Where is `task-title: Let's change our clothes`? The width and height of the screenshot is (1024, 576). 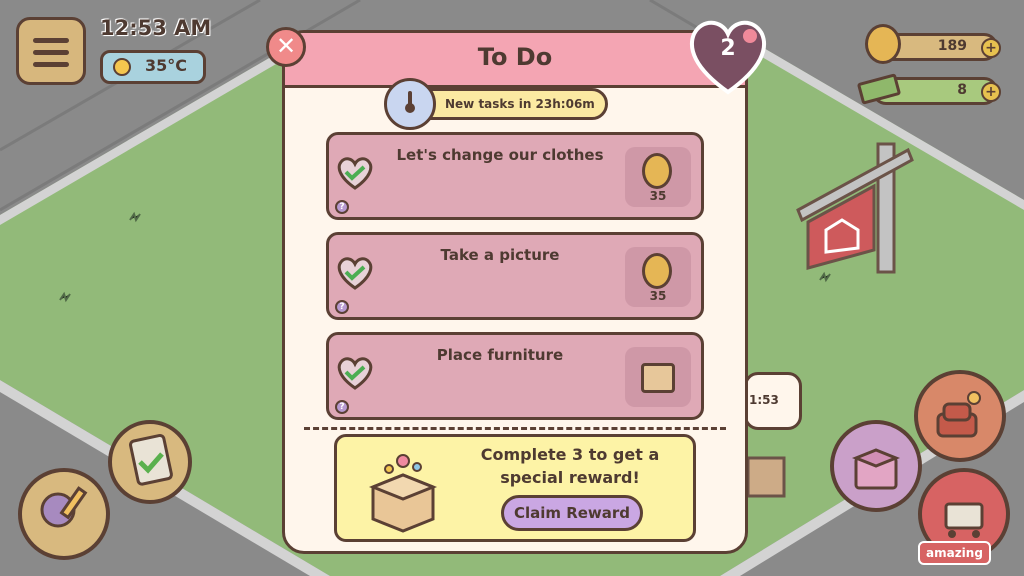
task-title: Let's change our clothes is located at coordinates (500, 155).